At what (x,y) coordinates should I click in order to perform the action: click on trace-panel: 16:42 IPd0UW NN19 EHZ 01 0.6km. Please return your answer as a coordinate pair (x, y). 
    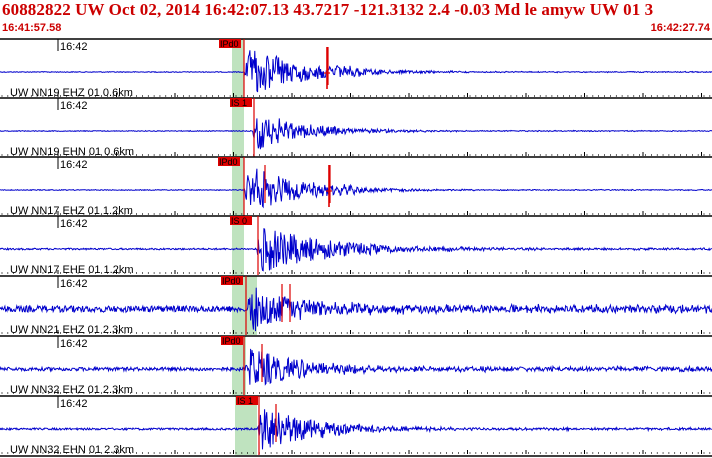
    Looking at the image, I should click on (356, 68).